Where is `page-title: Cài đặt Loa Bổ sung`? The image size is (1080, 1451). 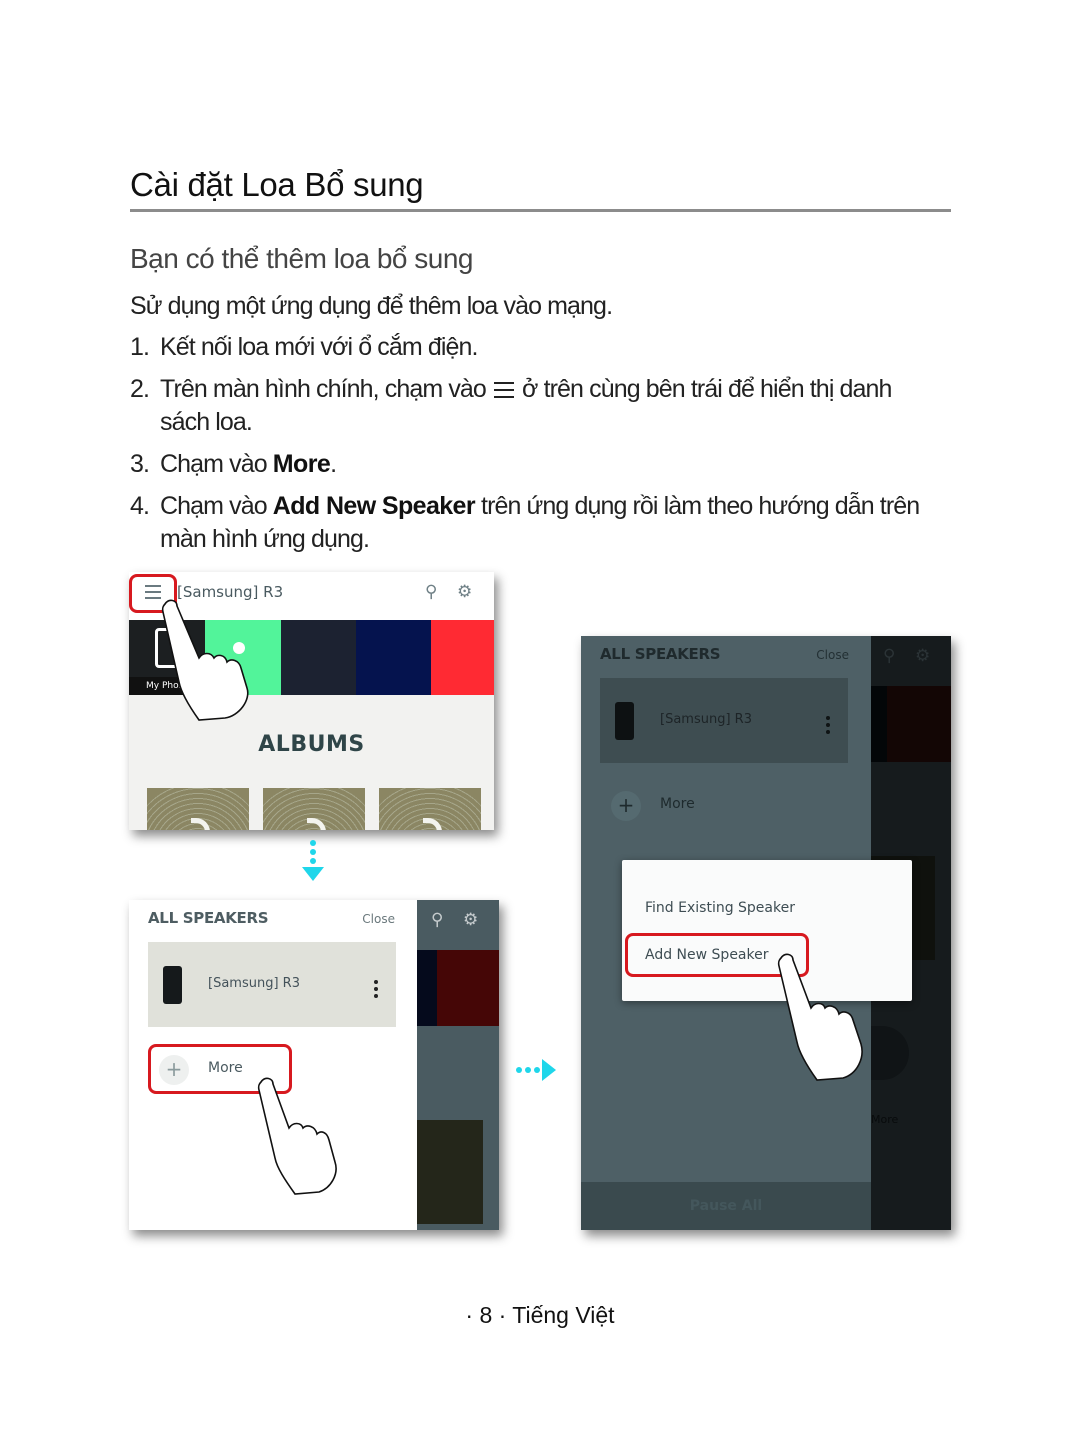 page-title: Cài đặt Loa Bổ sung is located at coordinates (277, 184).